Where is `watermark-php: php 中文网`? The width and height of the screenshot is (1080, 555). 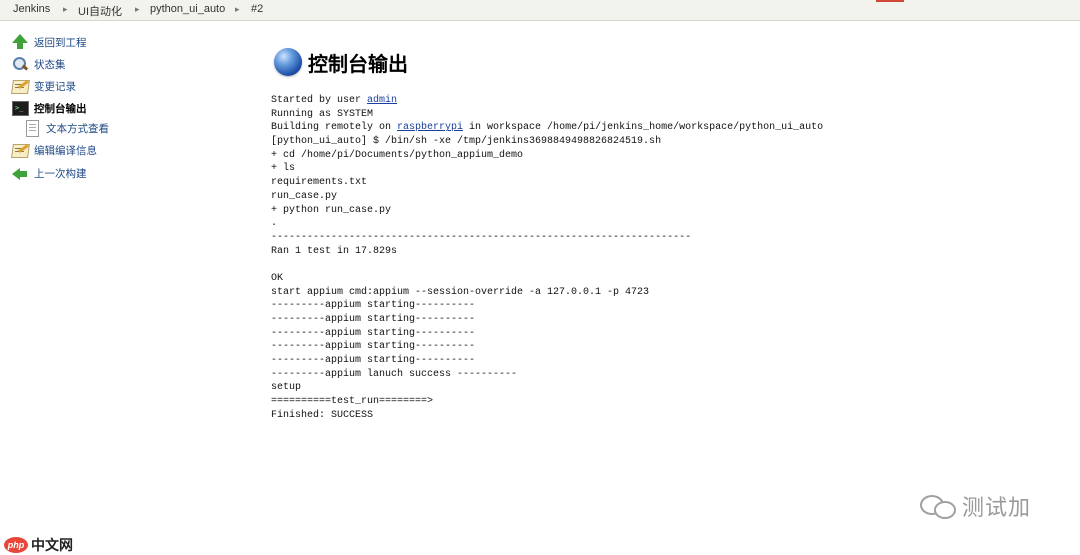
watermark-php: php 中文网 is located at coordinates (38, 545).